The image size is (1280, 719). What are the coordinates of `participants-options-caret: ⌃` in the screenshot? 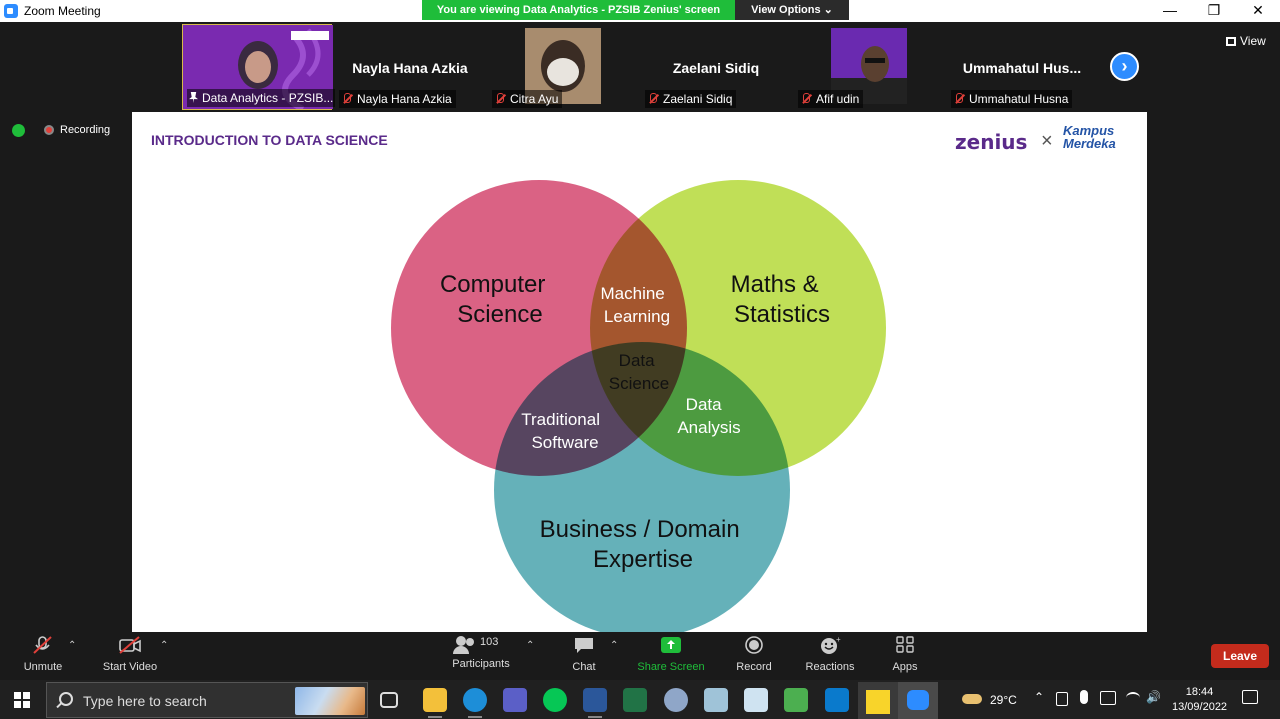 It's located at (530, 645).